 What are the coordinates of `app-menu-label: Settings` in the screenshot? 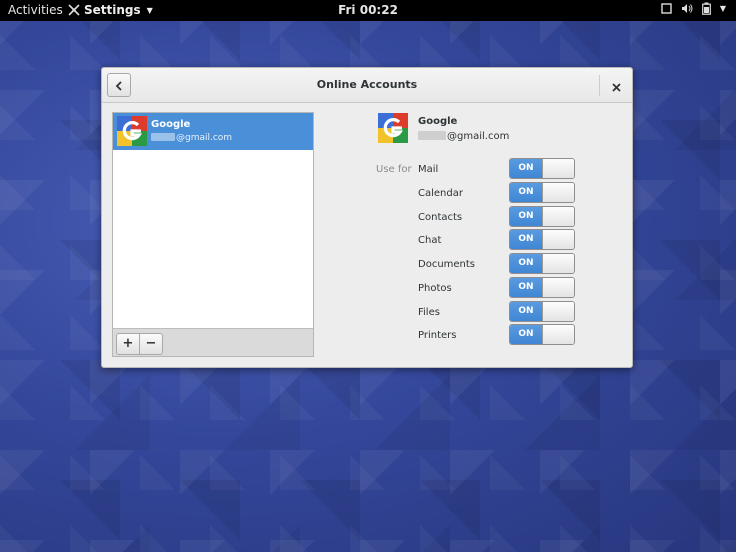 It's located at (112, 10).